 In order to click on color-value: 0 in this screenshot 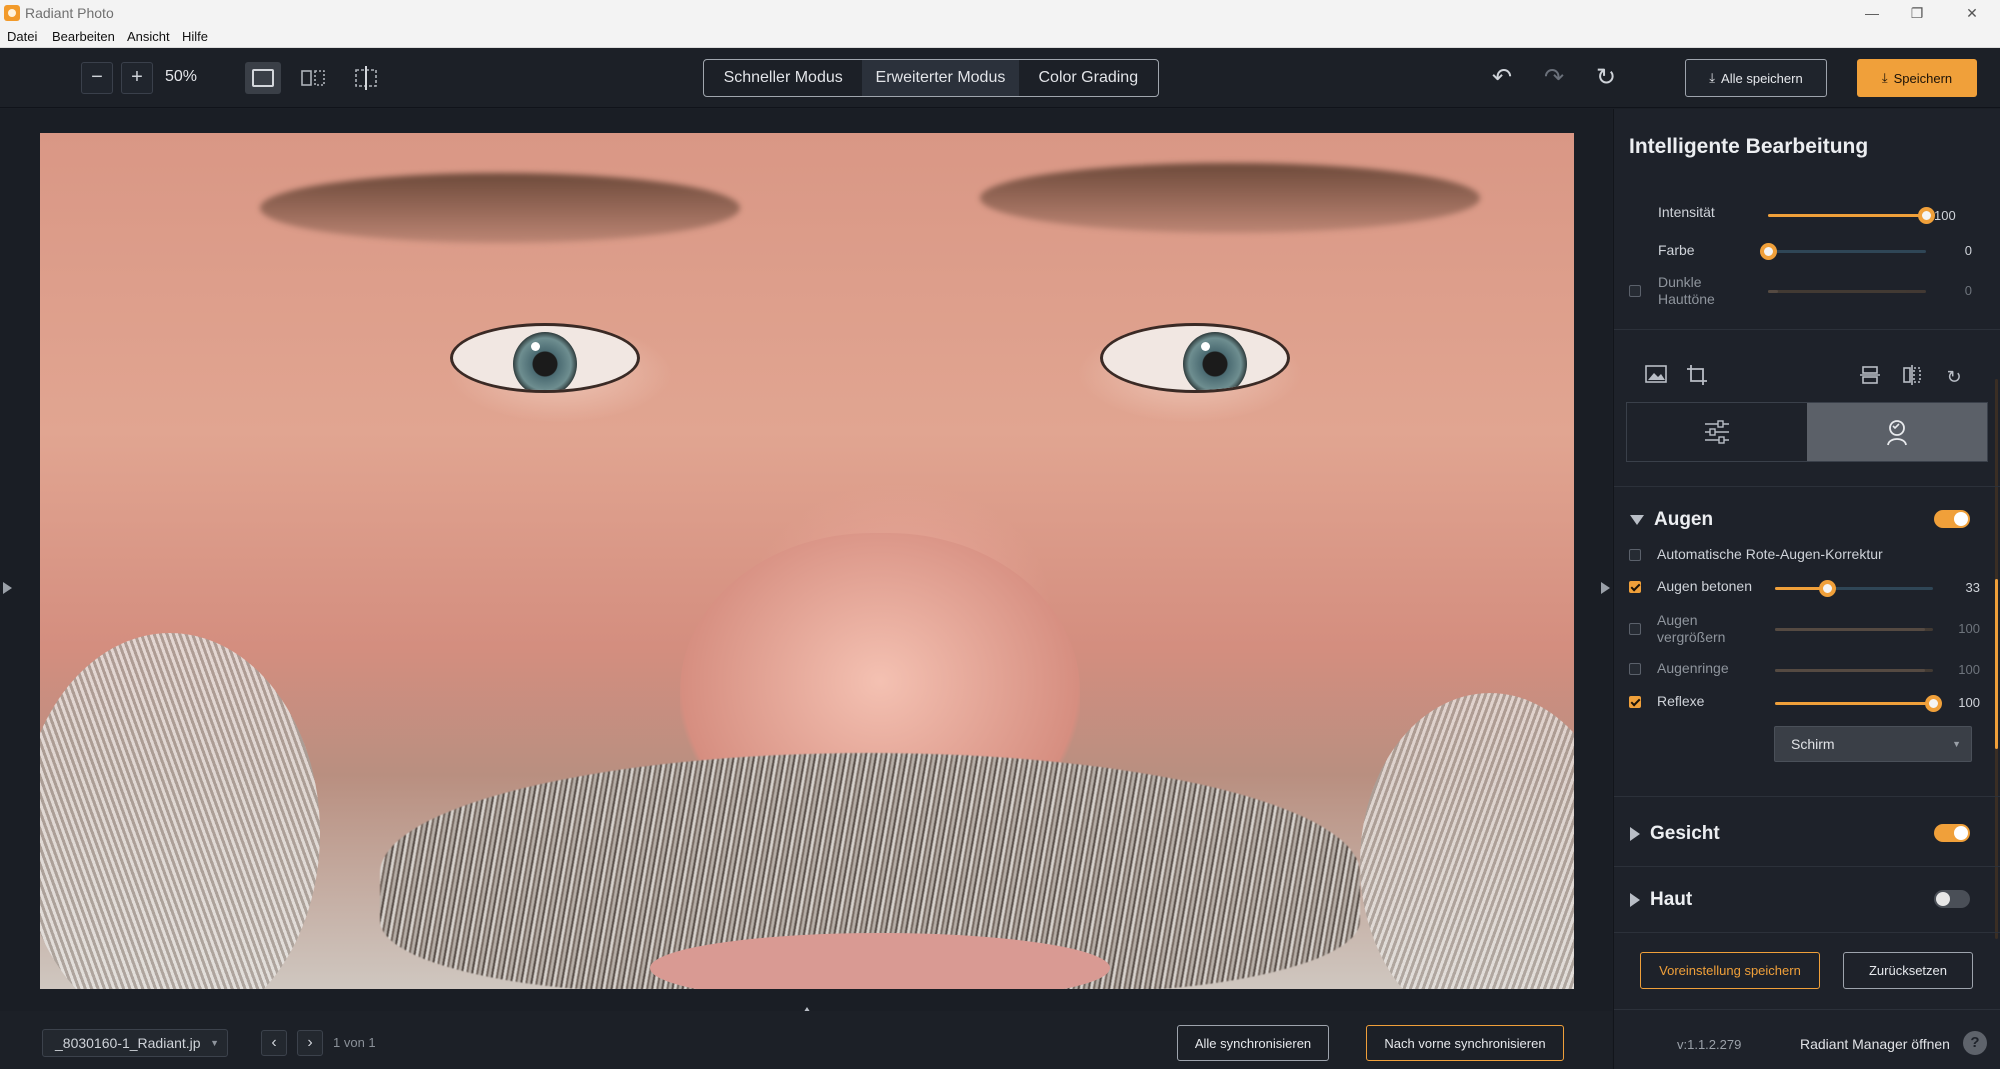, I will do `click(1968, 250)`.